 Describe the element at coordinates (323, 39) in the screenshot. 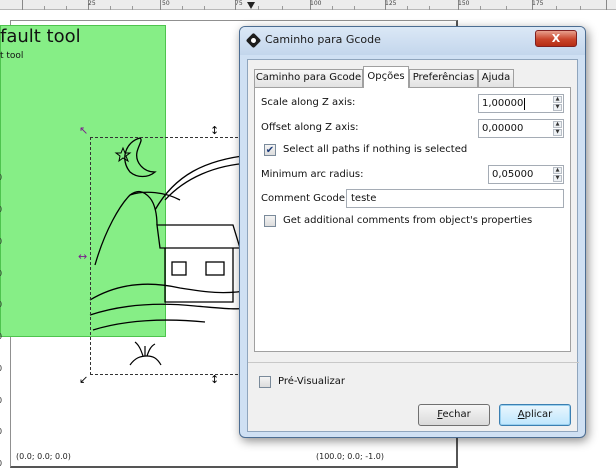

I see `dialog-title: Caminho para Gcode` at that location.